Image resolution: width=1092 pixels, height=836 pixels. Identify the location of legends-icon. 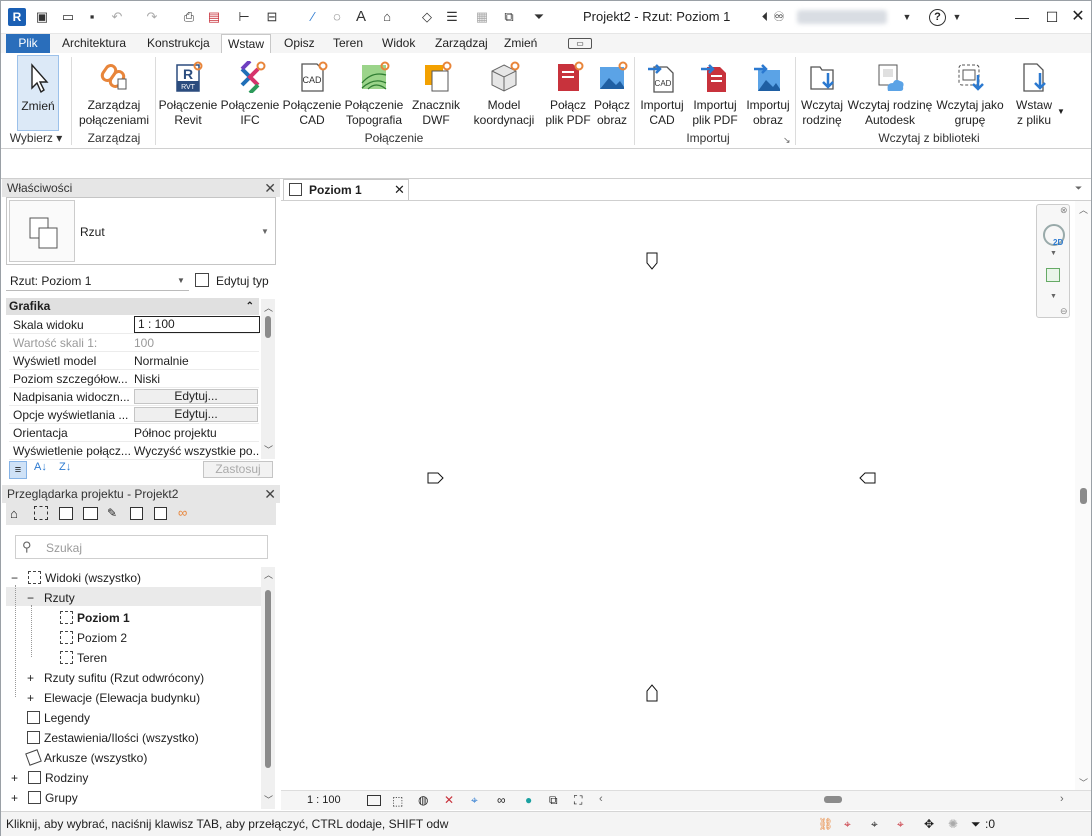
(66, 513).